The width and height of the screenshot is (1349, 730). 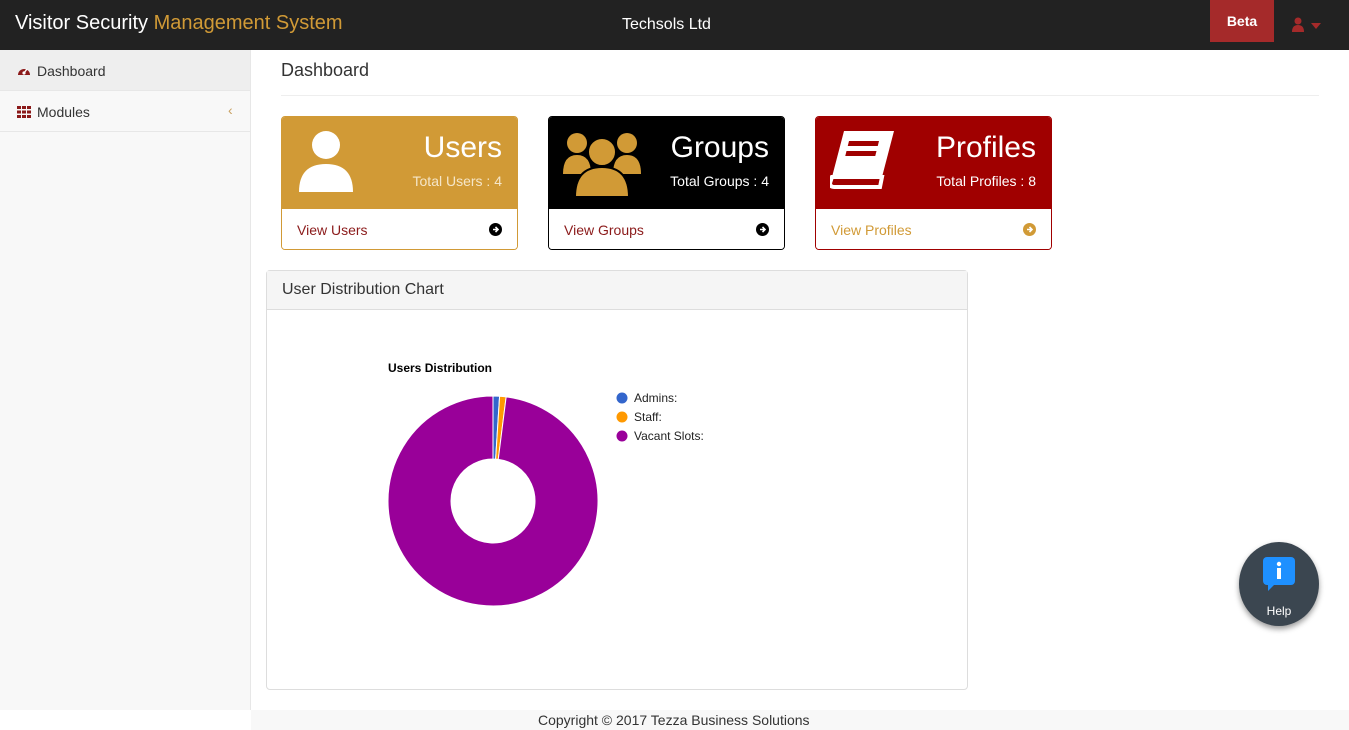 I want to click on brand-title: Visitor Security, so click(x=82, y=23).